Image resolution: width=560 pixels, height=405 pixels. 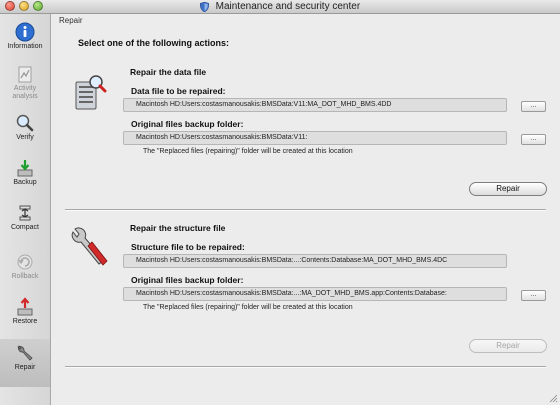 What do you see at coordinates (89, 246) in the screenshot?
I see `structure-file-repair-icon` at bounding box center [89, 246].